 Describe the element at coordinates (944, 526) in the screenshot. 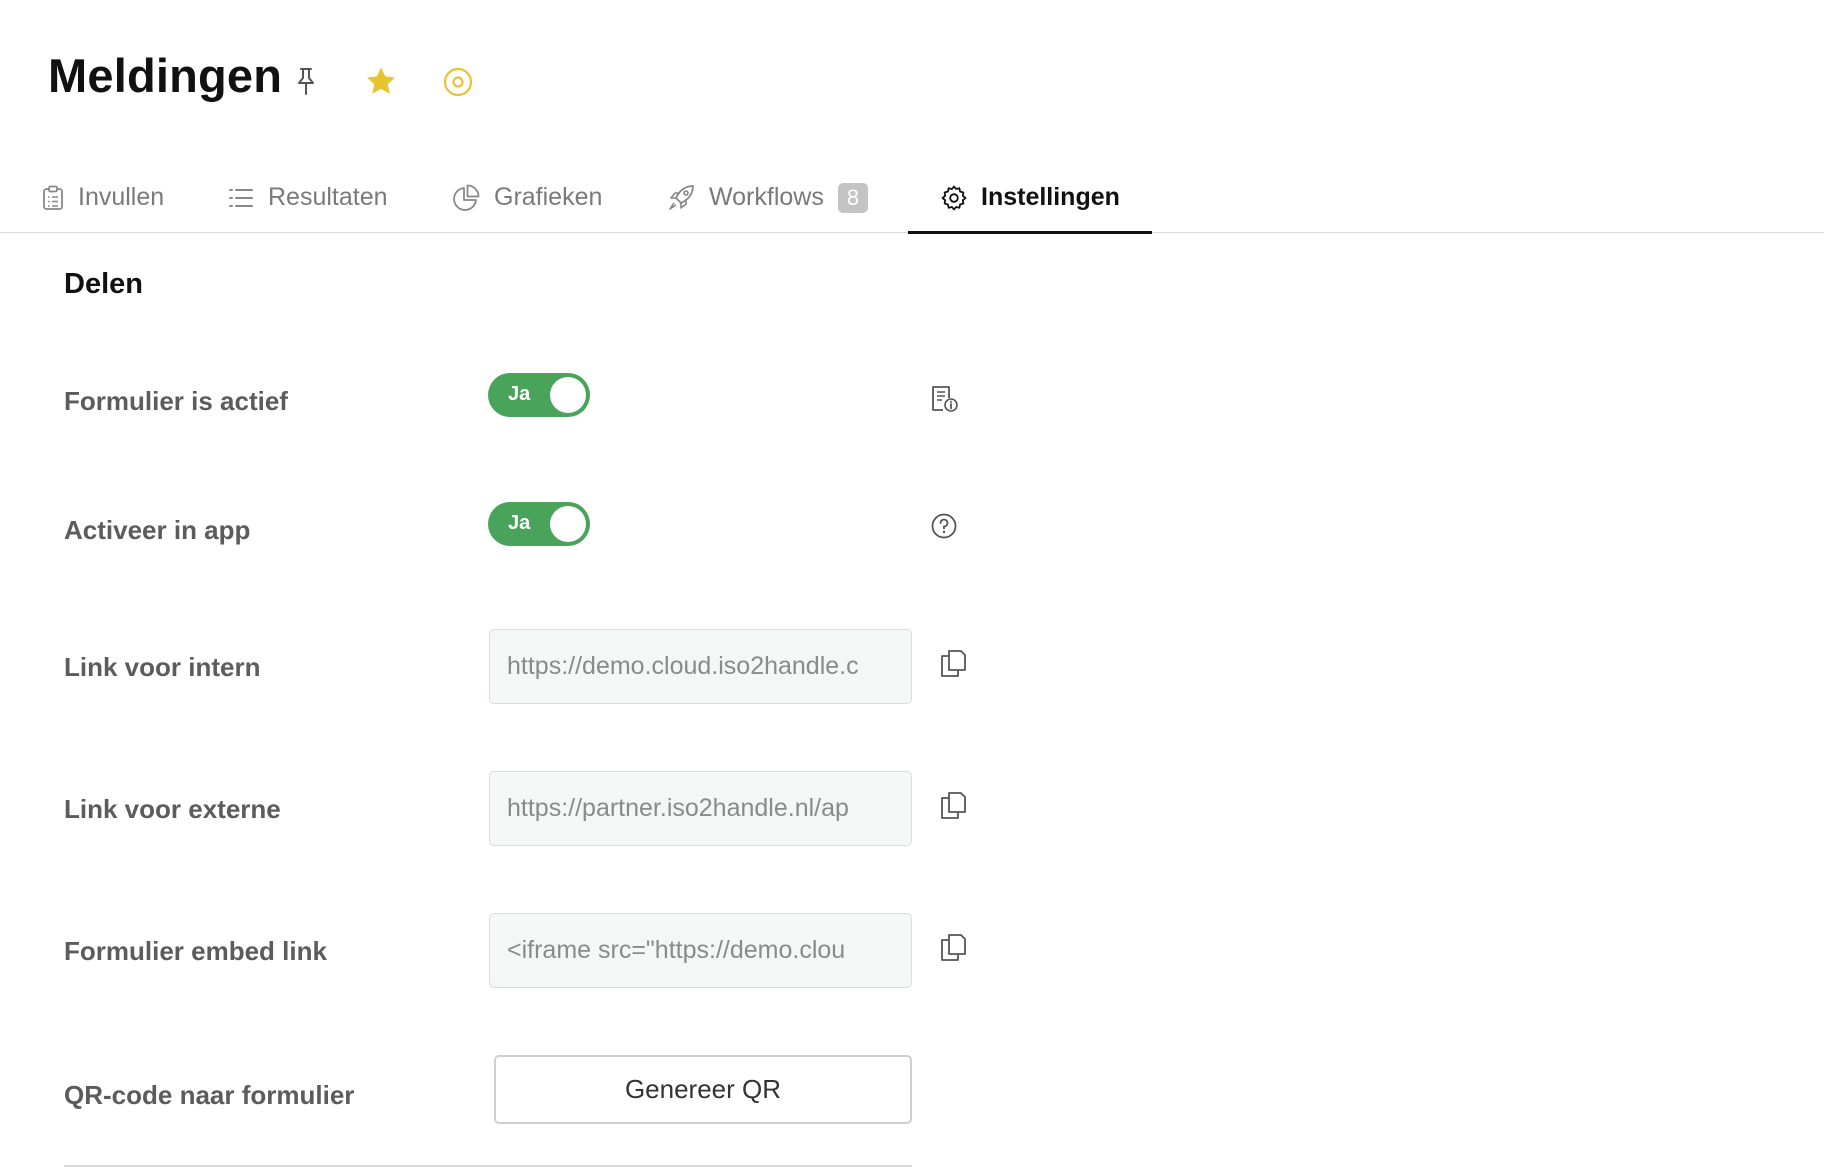

I see `help-circle-icon` at that location.